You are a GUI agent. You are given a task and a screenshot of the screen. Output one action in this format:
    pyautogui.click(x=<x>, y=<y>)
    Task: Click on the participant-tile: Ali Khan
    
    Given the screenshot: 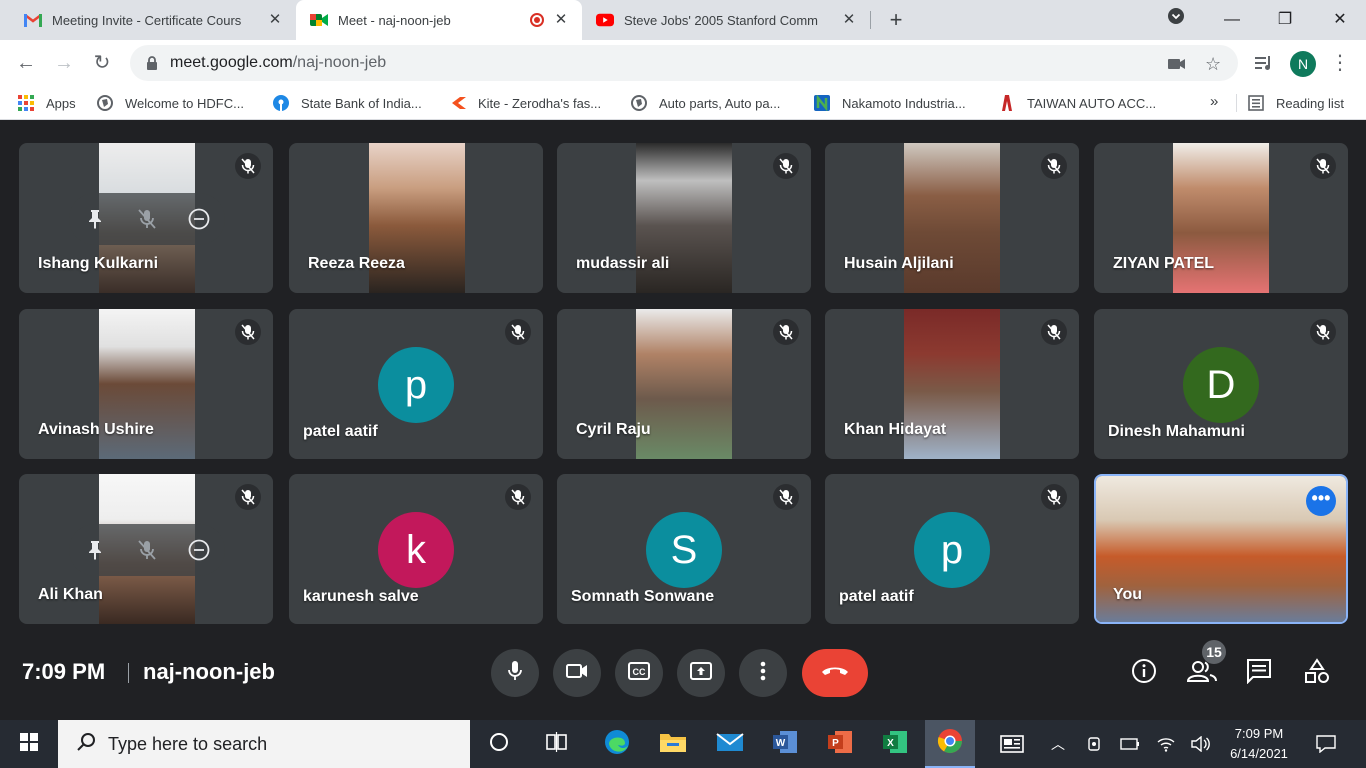 What is the action you would take?
    pyautogui.click(x=146, y=549)
    